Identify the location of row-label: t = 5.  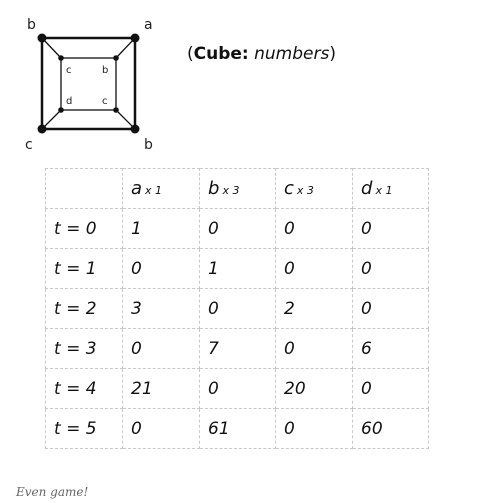
(84, 428).